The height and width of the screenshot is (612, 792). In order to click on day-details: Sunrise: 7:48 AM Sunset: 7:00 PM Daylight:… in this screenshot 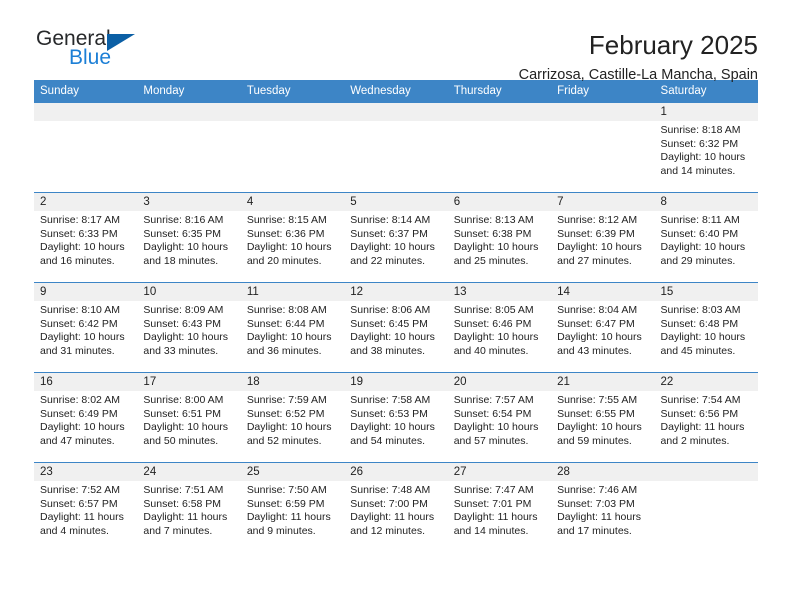, I will do `click(395, 509)`.